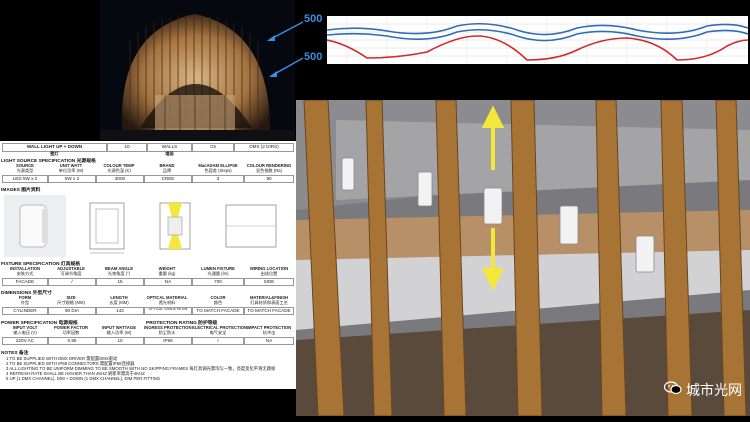 The image size is (750, 422). Describe the element at coordinates (25, 179) in the screenshot. I see `ls-value-0: LED 5W x 2` at that location.